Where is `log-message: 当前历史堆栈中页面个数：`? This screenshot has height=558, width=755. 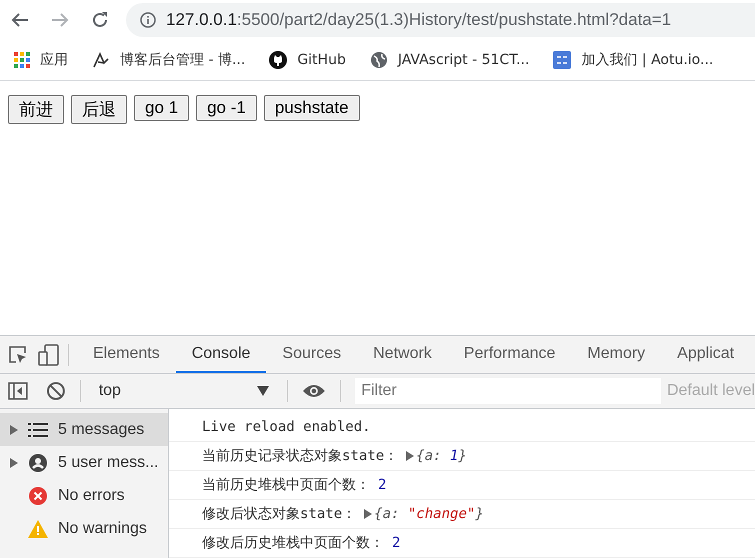 log-message: 当前历史堆栈中页面个数： is located at coordinates (286, 485).